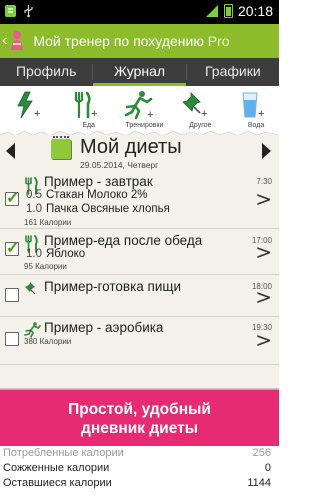  I want to click on meal-name: Пример - завтрак, so click(98, 181).